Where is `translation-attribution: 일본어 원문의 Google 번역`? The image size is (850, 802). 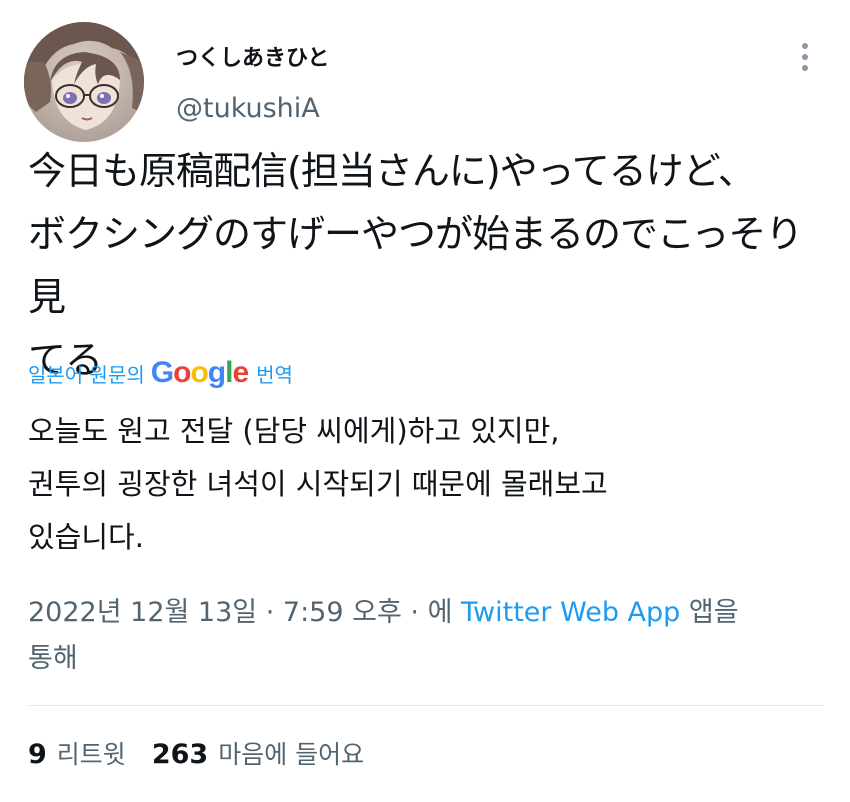
translation-attribution: 일본어 원문의 Google 번역 is located at coordinates (163, 373).